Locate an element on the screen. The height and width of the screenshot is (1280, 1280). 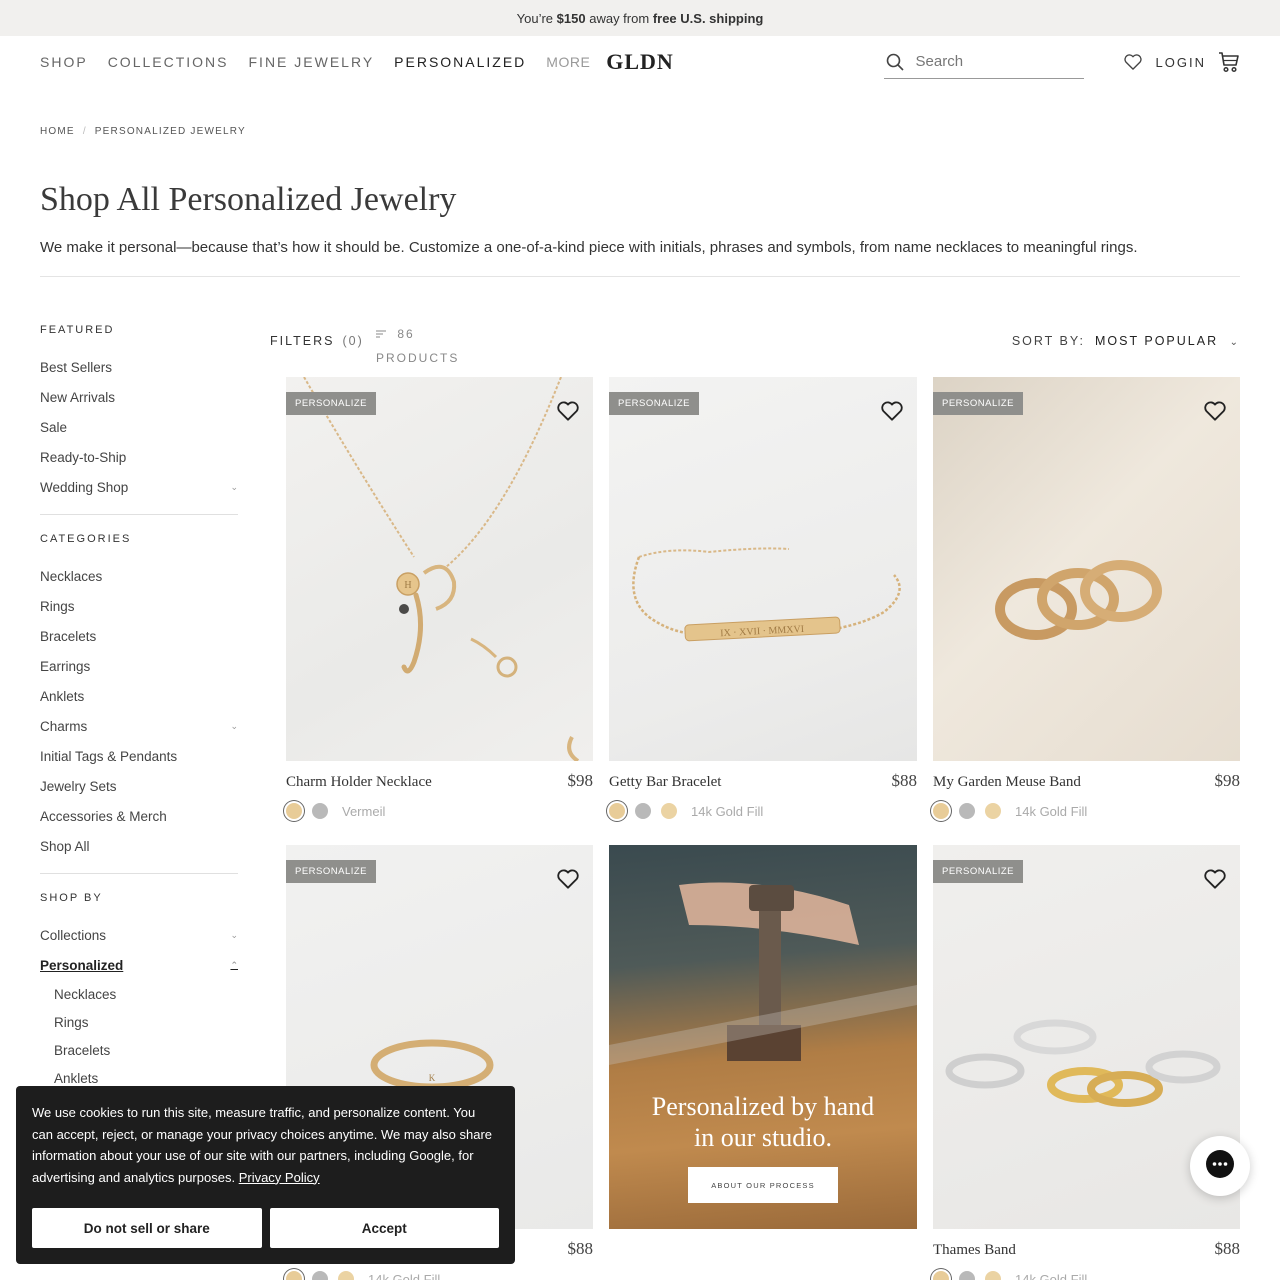
accept-cookies-button: Accept is located at coordinates (384, 1228).